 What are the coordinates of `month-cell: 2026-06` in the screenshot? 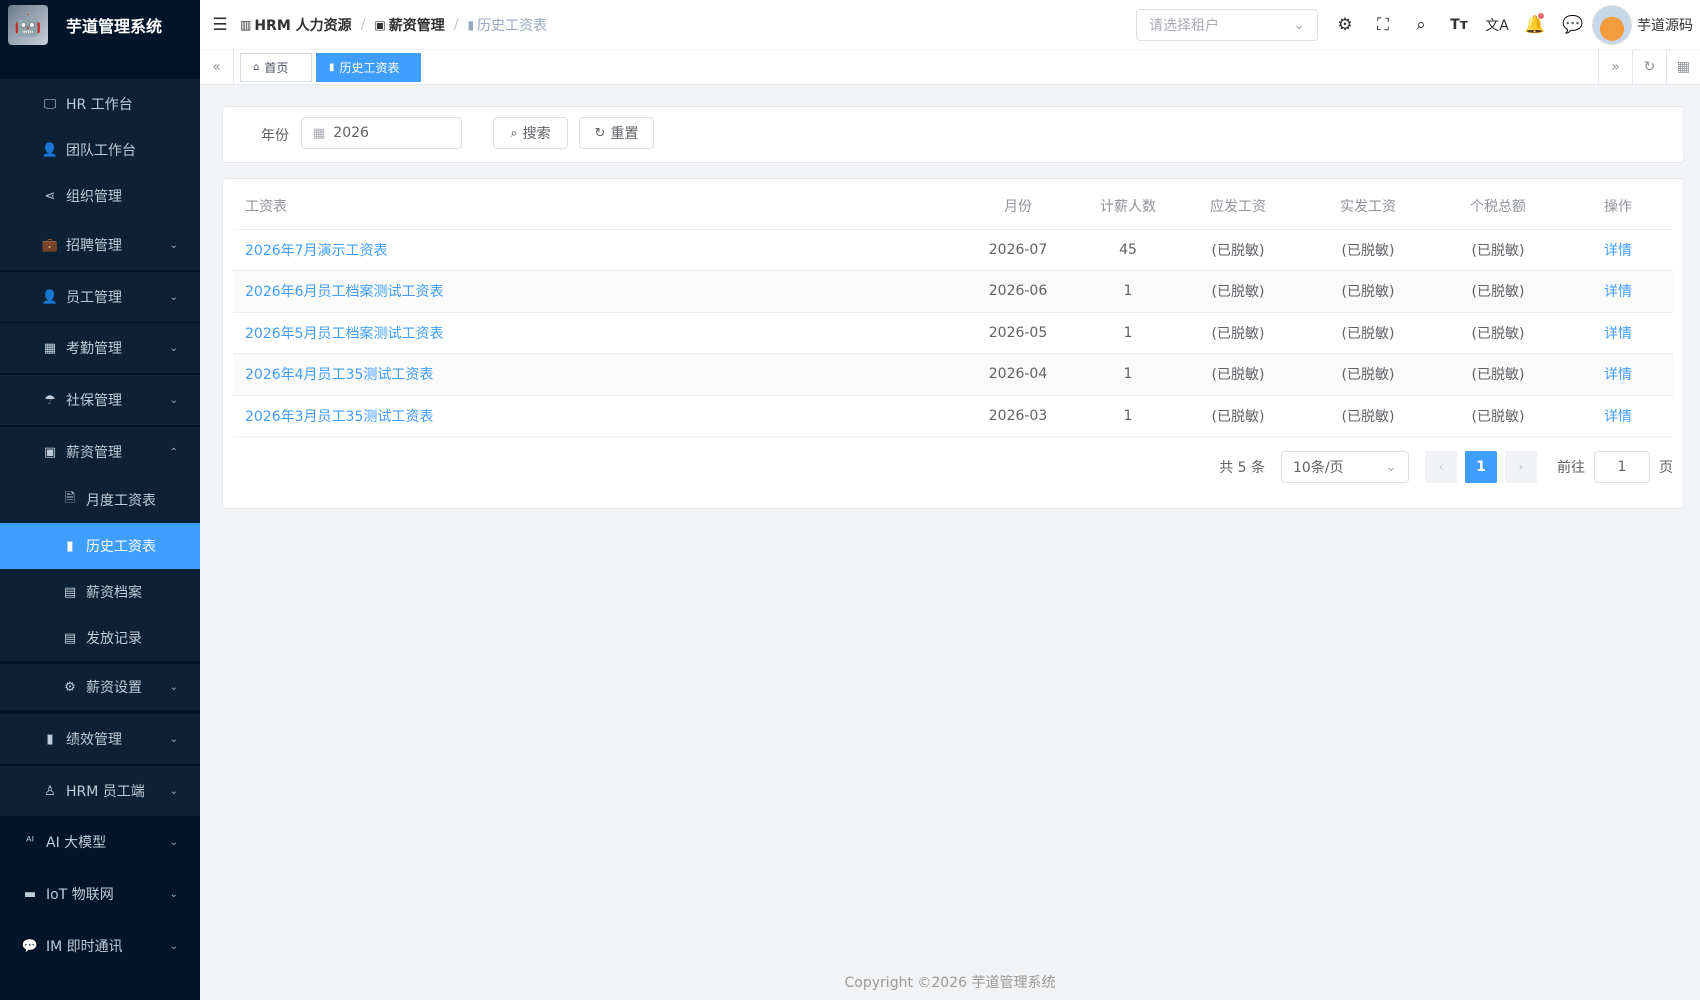 It's located at (1018, 291).